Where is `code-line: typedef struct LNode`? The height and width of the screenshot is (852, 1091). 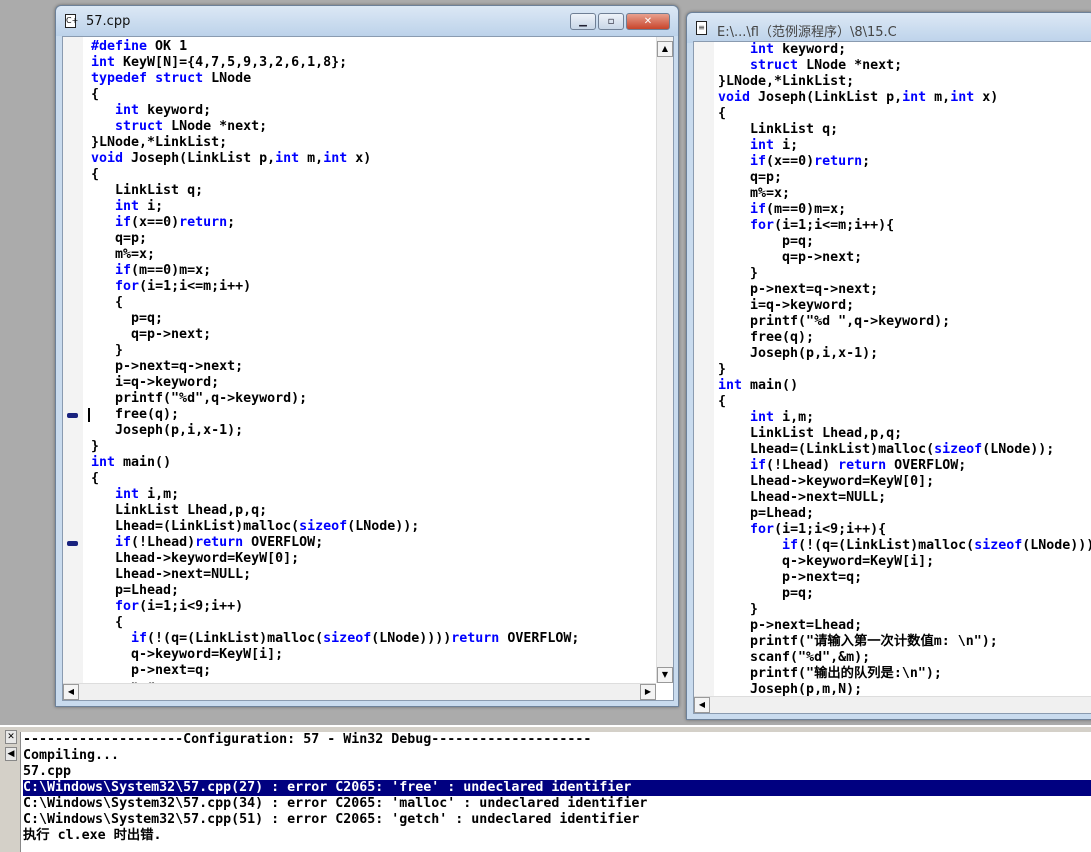
code-line: typedef struct LNode is located at coordinates (335, 79).